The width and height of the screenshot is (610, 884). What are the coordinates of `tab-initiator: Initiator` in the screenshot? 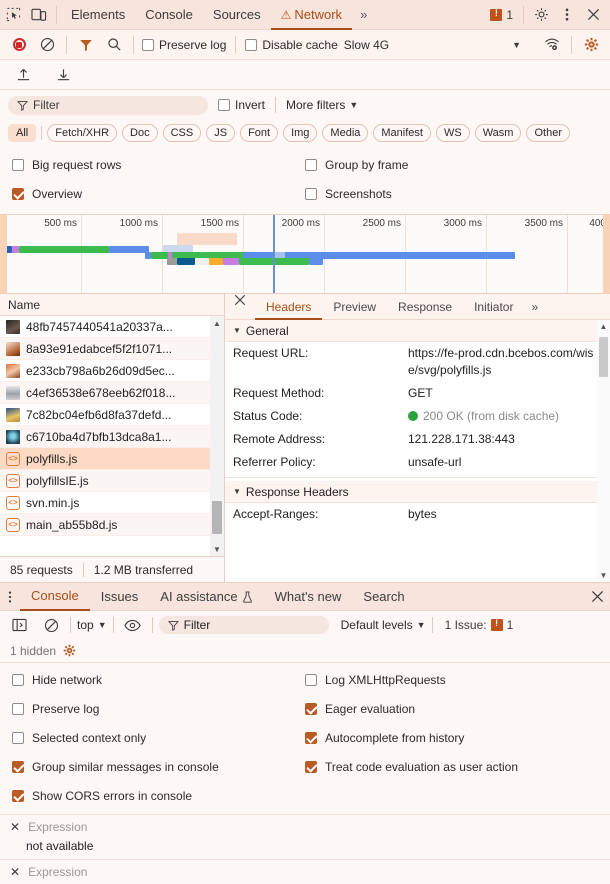 It's located at (493, 307).